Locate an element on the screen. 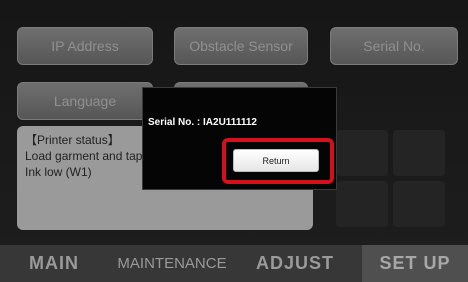 Image resolution: width=468 pixels, height=282 pixels. return-button: Return is located at coordinates (276, 160).